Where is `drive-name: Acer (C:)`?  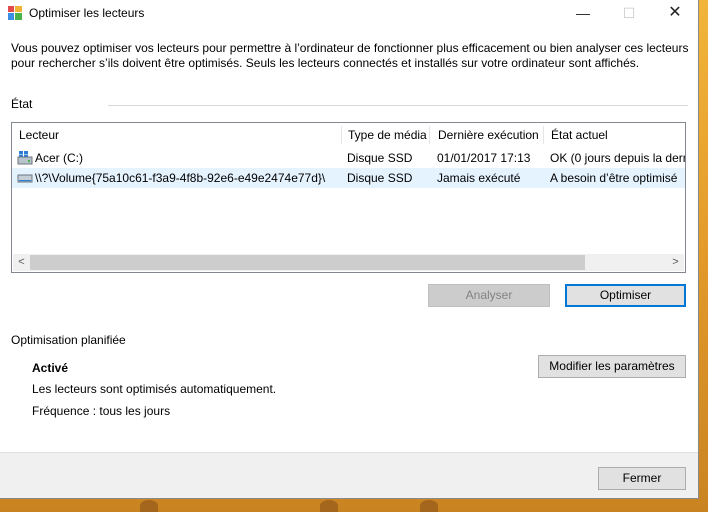 drive-name: Acer (C:) is located at coordinates (59, 158).